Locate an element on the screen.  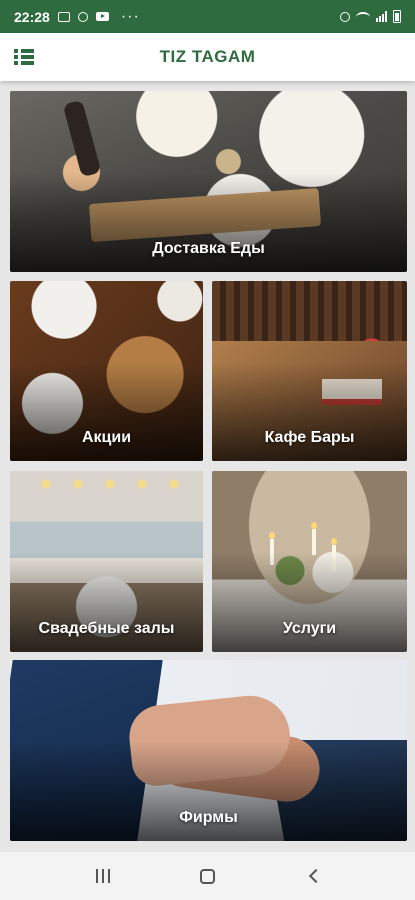
tile-label-services: Услуги is located at coordinates (309, 628).